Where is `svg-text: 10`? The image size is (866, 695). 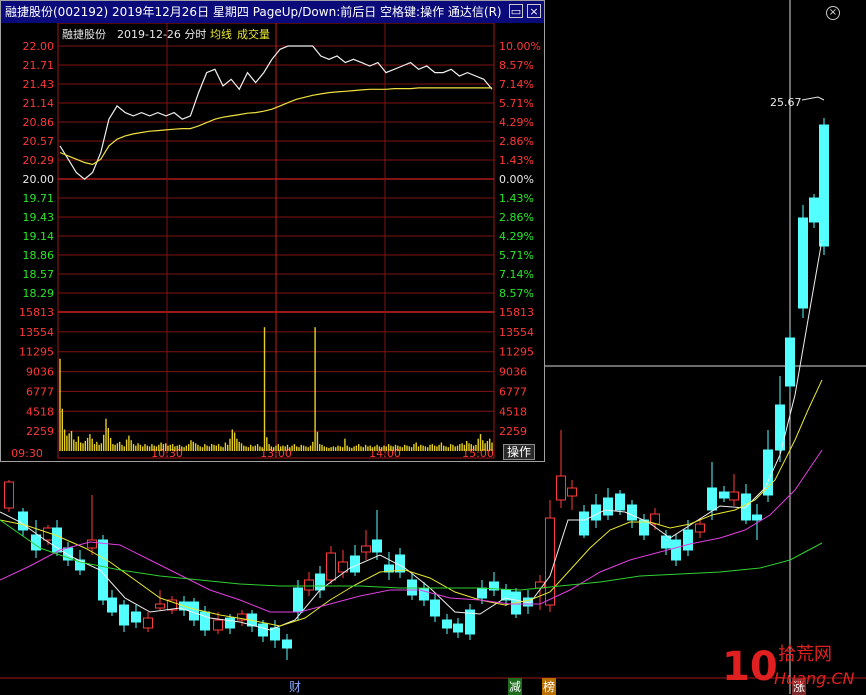
svg-text: 10 is located at coordinates (750, 667).